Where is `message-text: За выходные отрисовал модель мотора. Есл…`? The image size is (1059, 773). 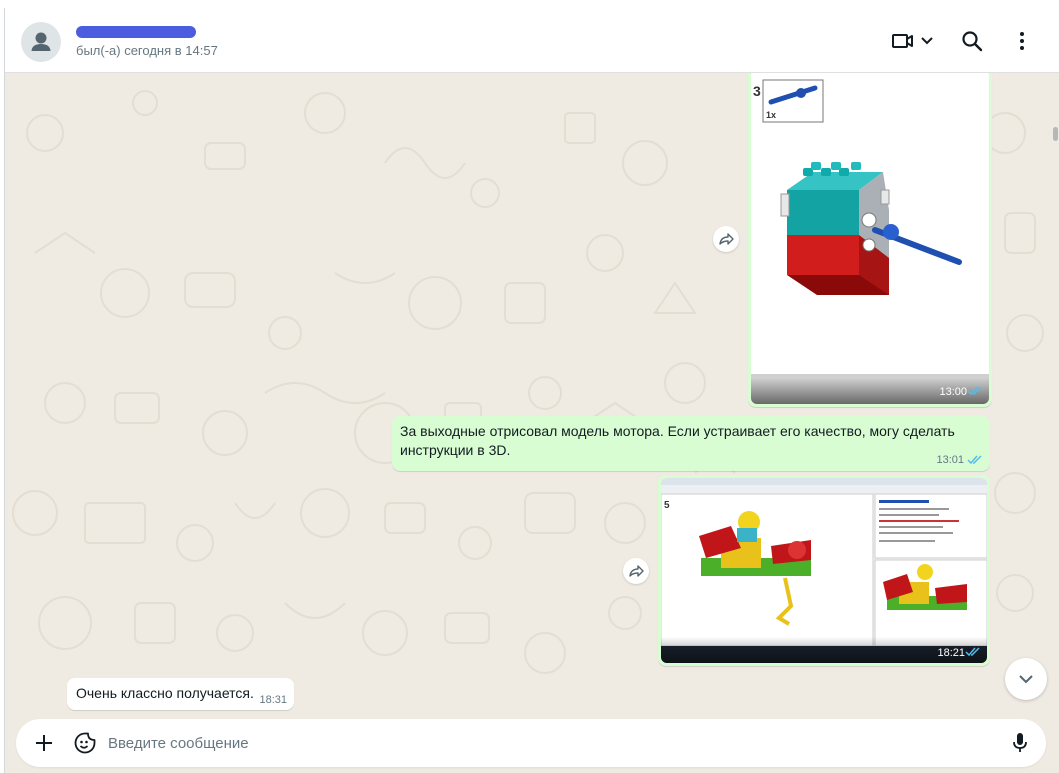 message-text: За выходные отрисовал модель мотора. Есл… is located at coordinates (677, 440).